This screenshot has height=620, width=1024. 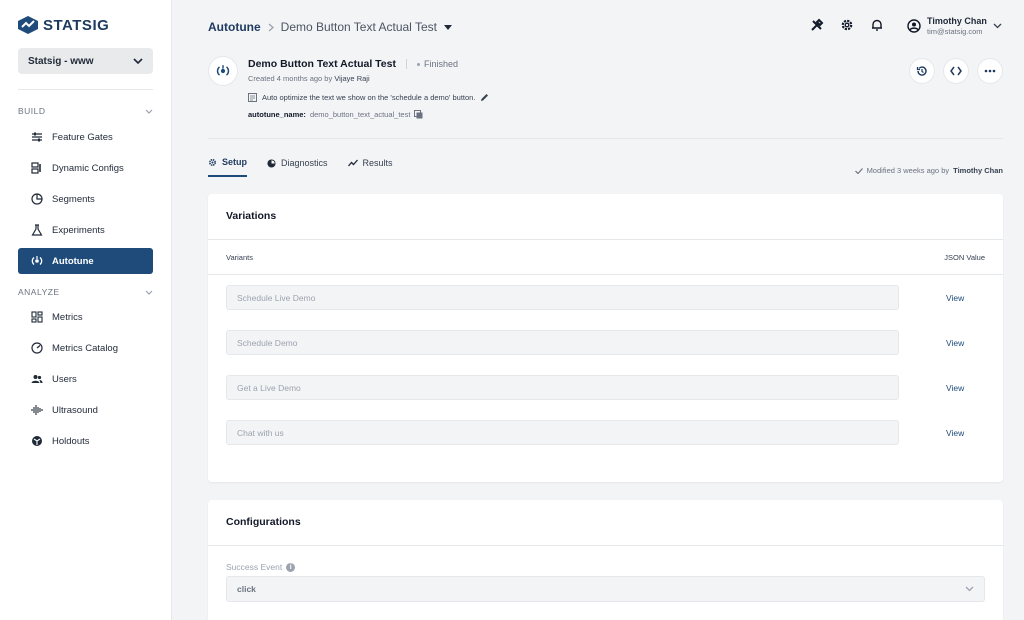 I want to click on section-build-label: BUILD, so click(x=32, y=111).